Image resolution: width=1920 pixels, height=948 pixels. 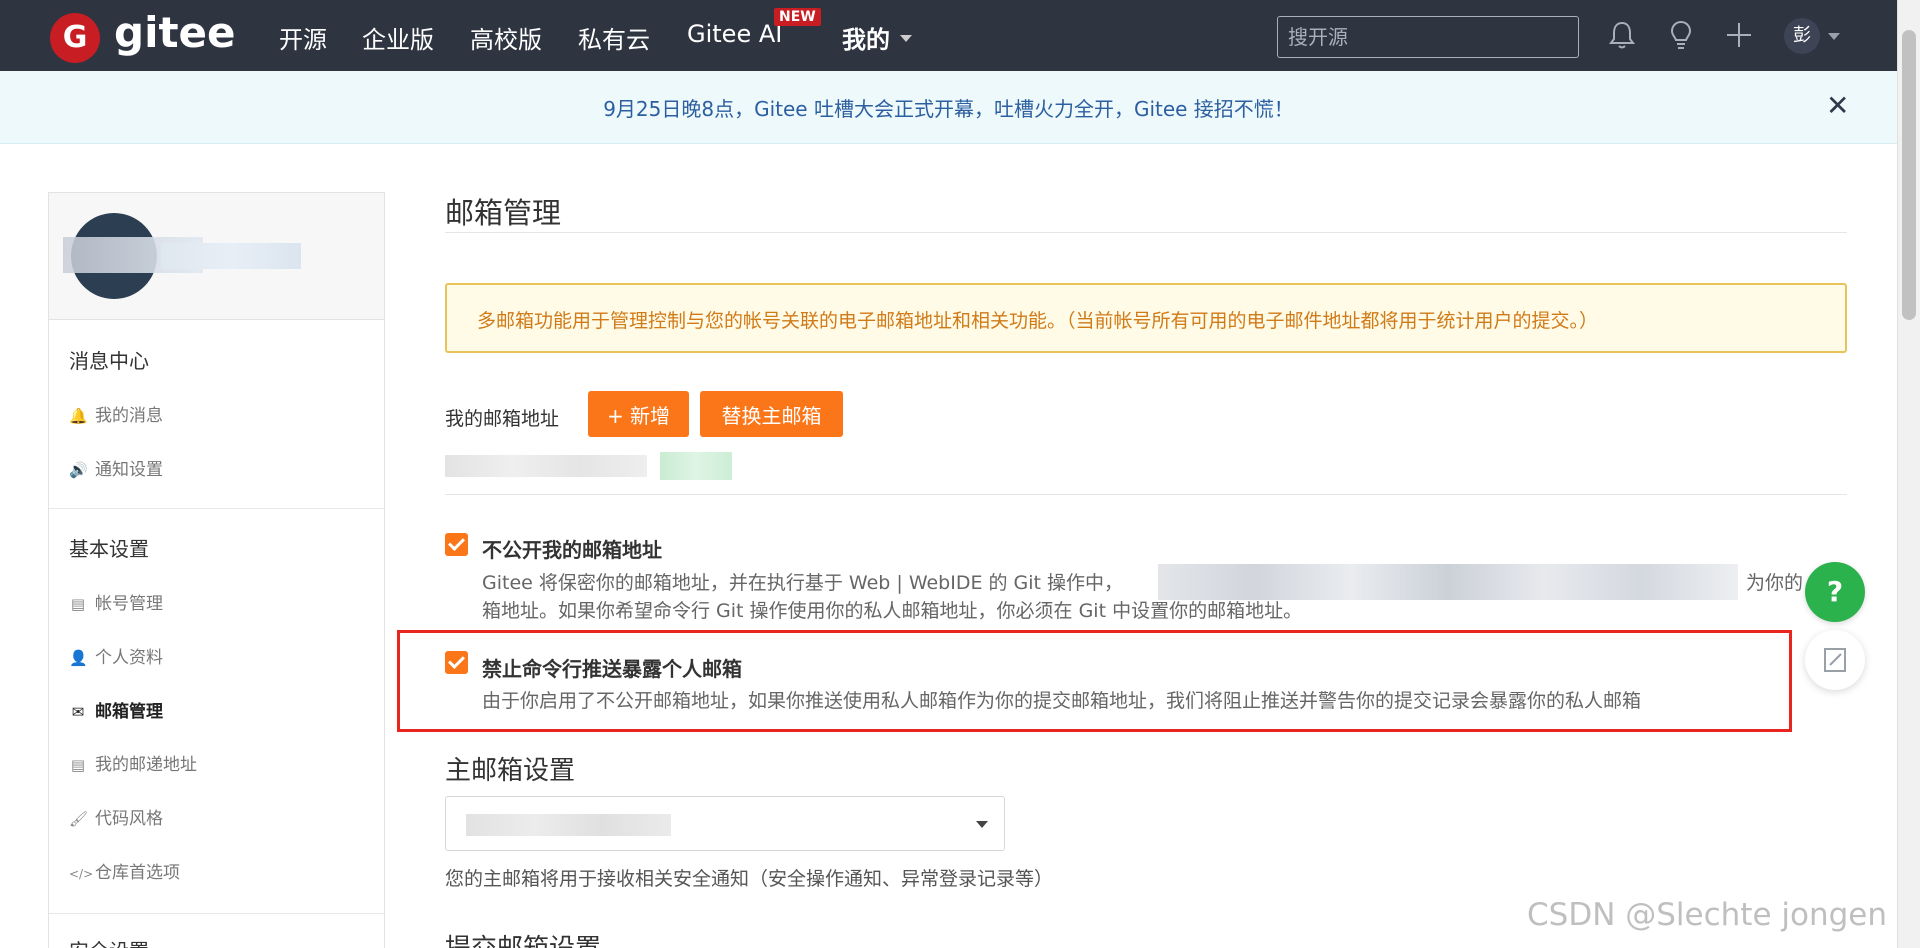 What do you see at coordinates (696, 466) in the screenshot?
I see `redacted-email-badge` at bounding box center [696, 466].